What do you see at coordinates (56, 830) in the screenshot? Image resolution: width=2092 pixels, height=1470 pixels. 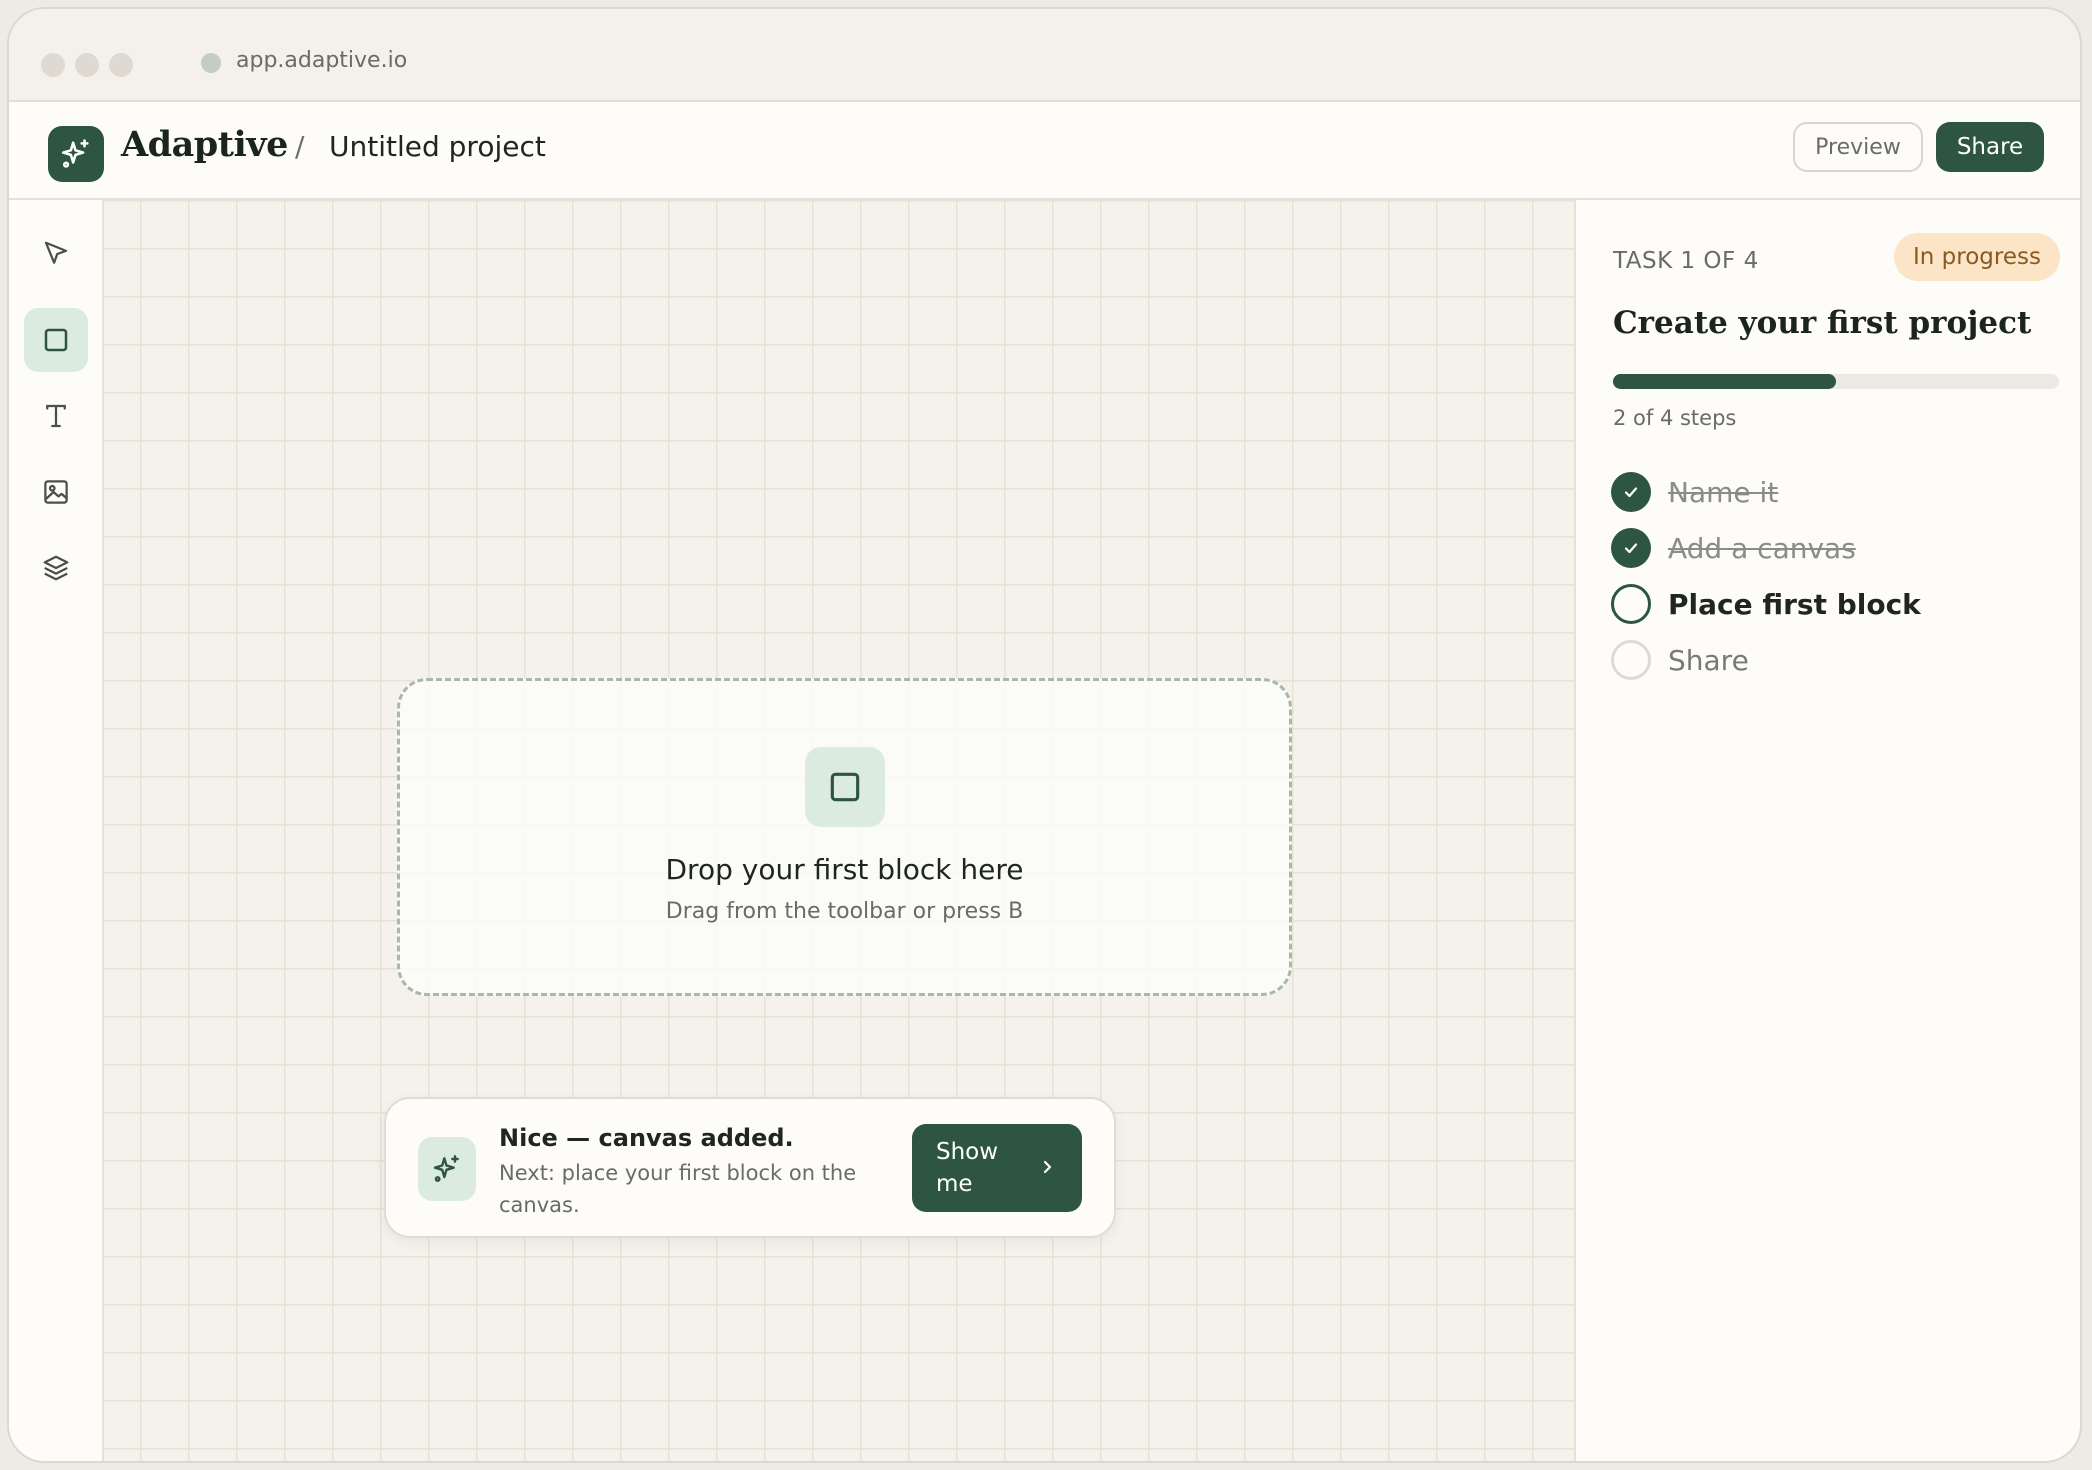 I see `tool-rail` at bounding box center [56, 830].